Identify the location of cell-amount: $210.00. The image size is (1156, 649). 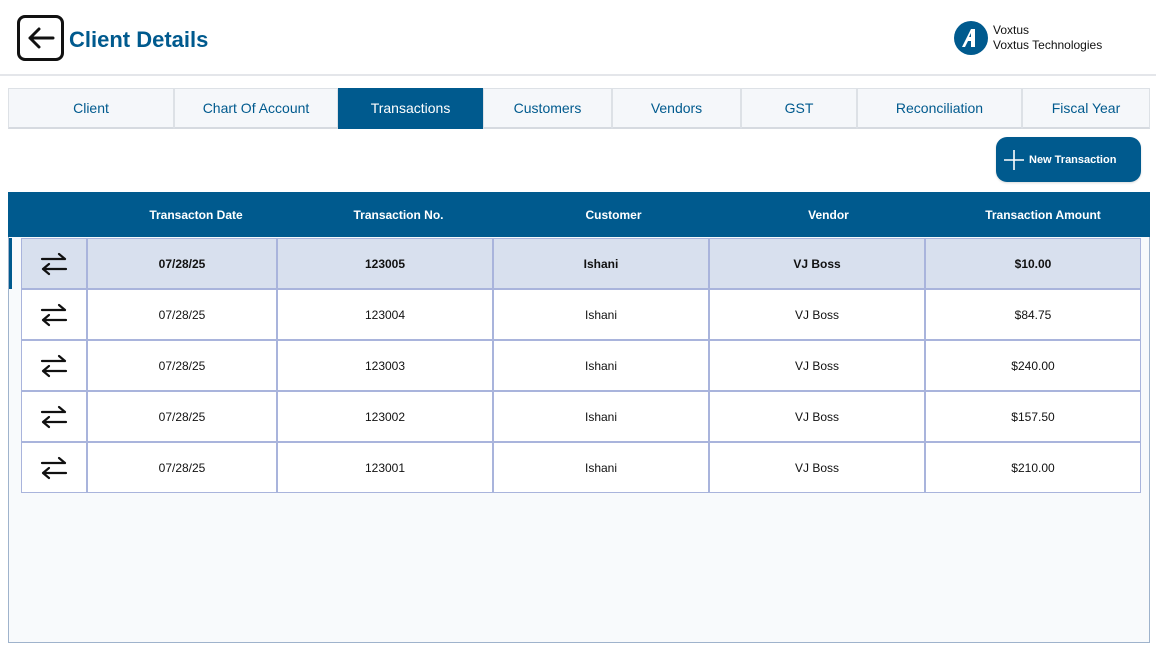
(1033, 467).